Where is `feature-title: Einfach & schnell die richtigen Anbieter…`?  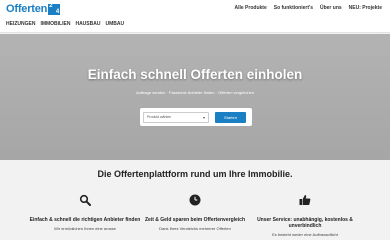 feature-title: Einfach & schnell die richtigen Anbieter… is located at coordinates (85, 220).